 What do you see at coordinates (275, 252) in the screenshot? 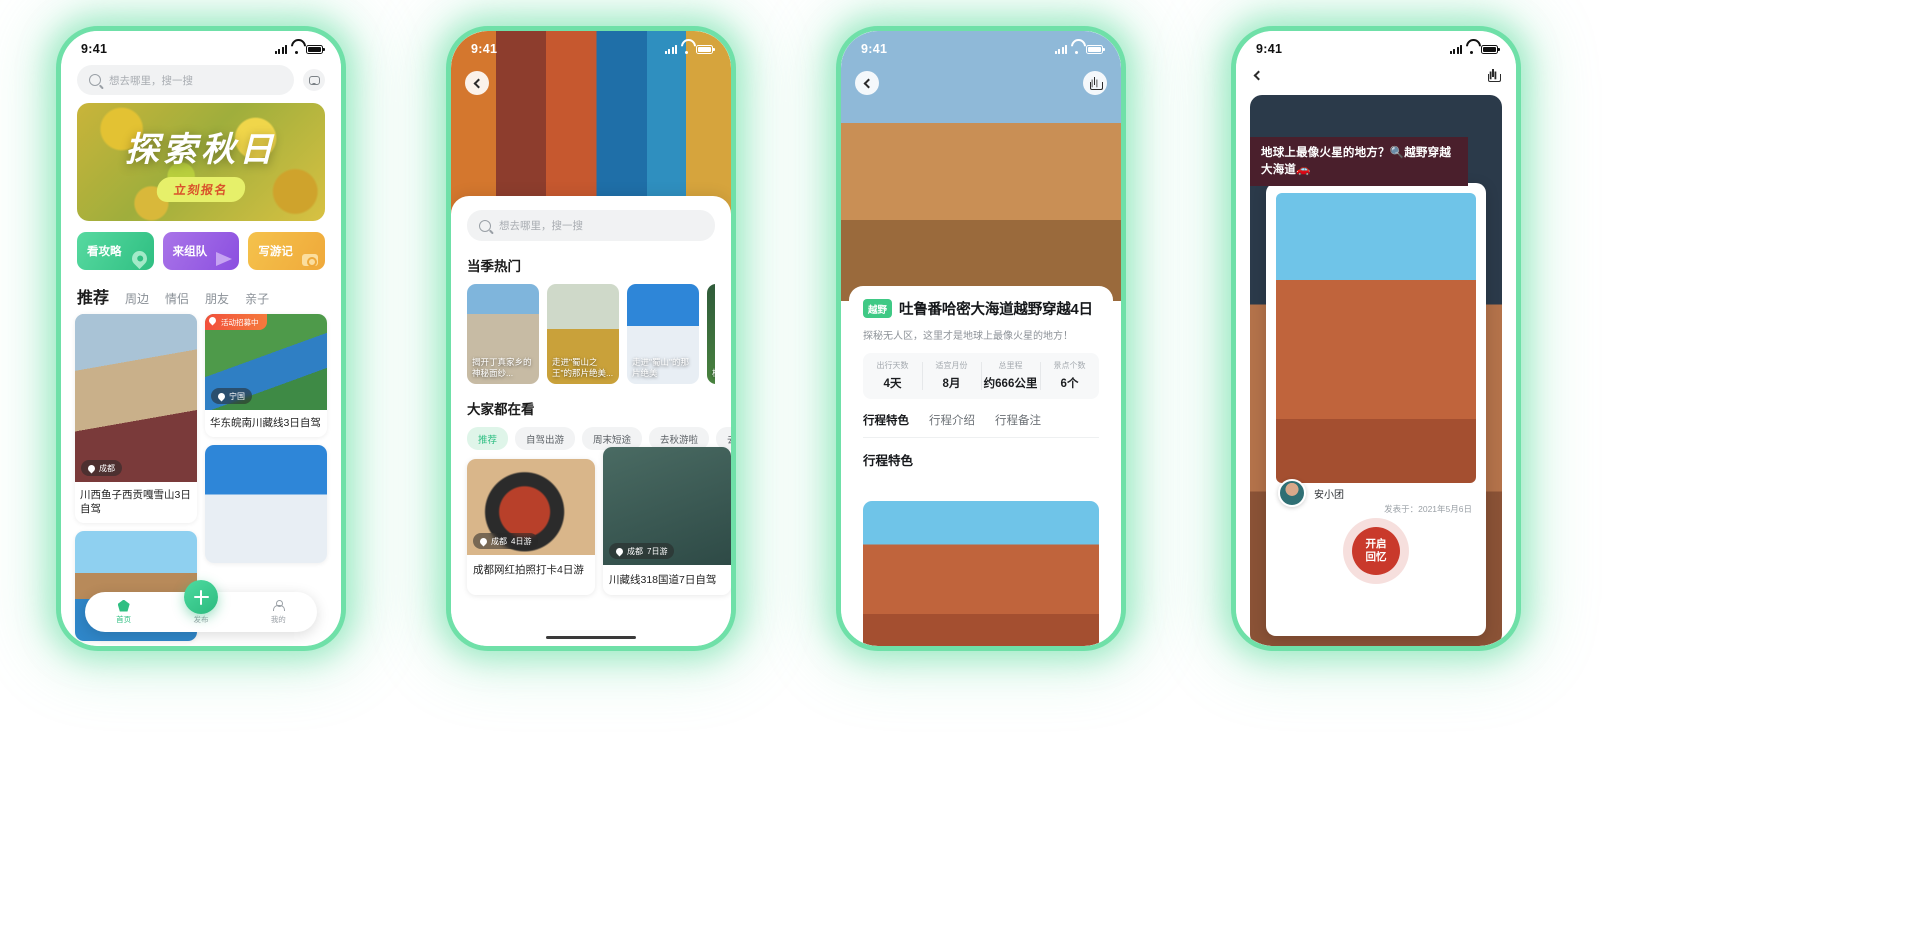
I see `quick-action-label: 写游记` at bounding box center [275, 252].